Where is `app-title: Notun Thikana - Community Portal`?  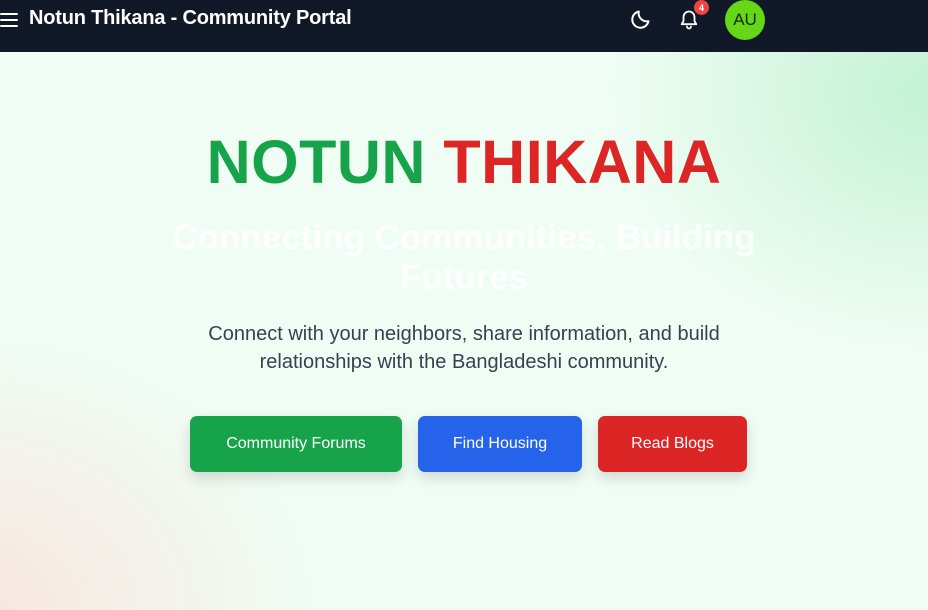
app-title: Notun Thikana - Community Portal is located at coordinates (190, 18).